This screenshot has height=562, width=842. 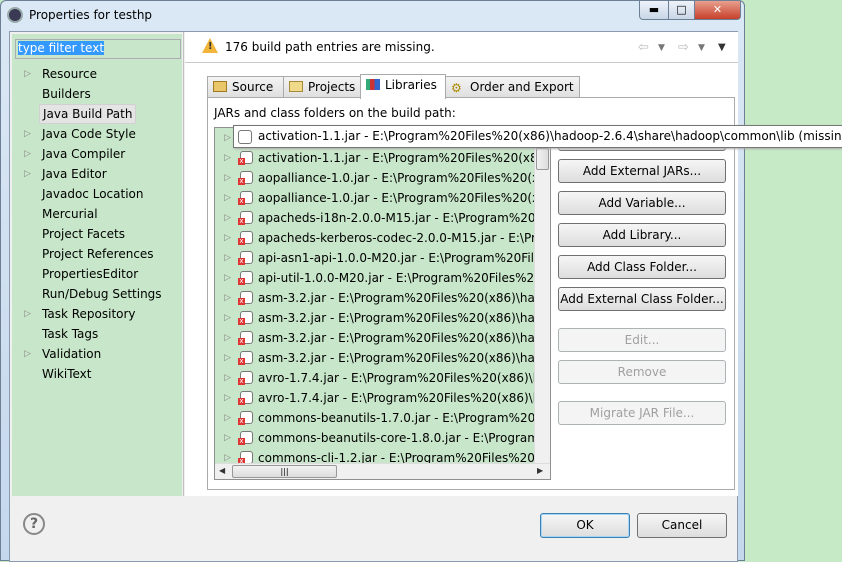 What do you see at coordinates (90, 274) in the screenshot?
I see `tree-item-label: PropertiesEditor` at bounding box center [90, 274].